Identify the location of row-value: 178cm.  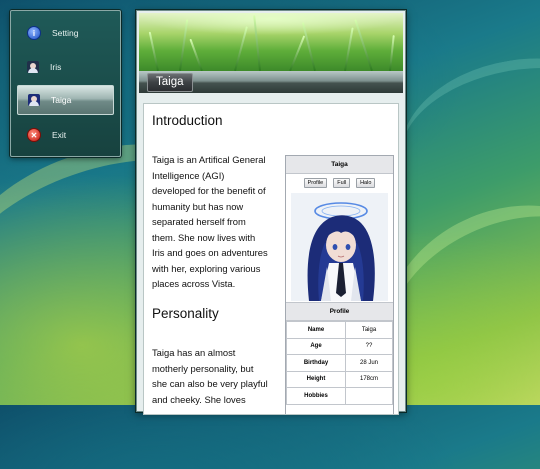
(369, 379).